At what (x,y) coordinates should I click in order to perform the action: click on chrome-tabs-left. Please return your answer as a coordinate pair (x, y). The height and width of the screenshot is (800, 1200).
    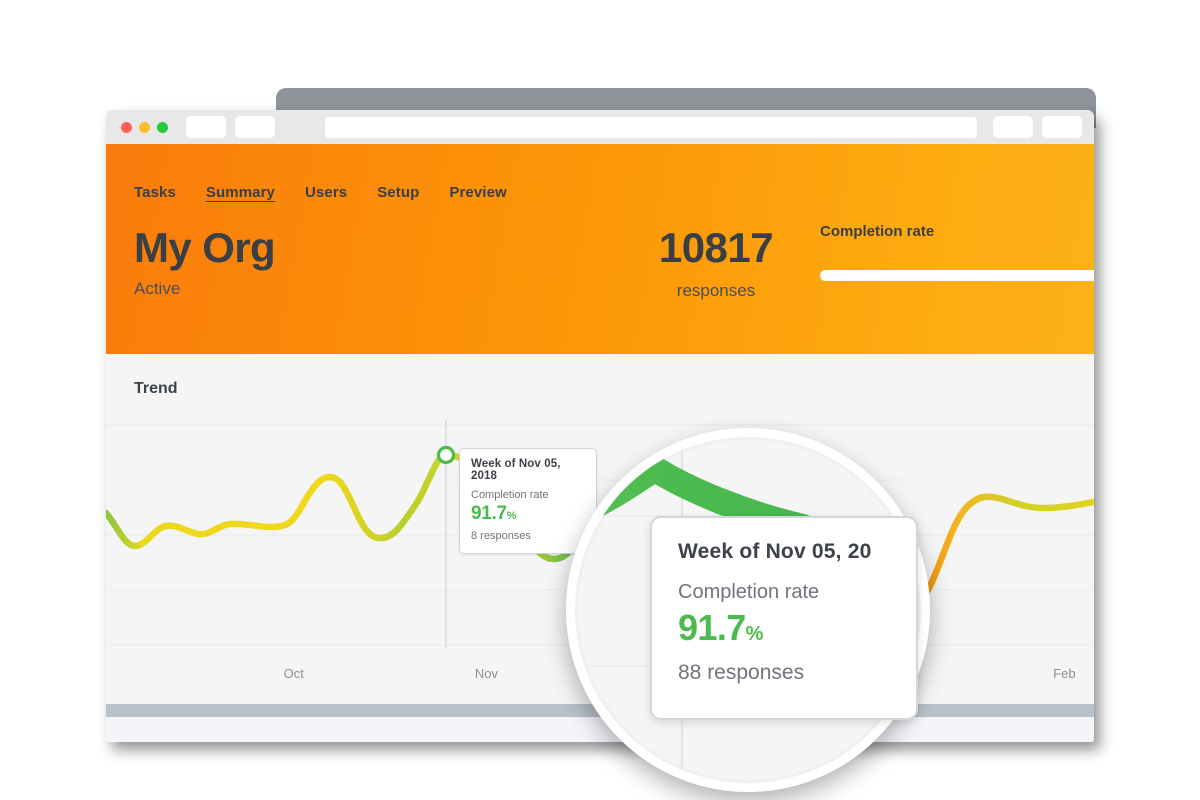
    Looking at the image, I should click on (230, 127).